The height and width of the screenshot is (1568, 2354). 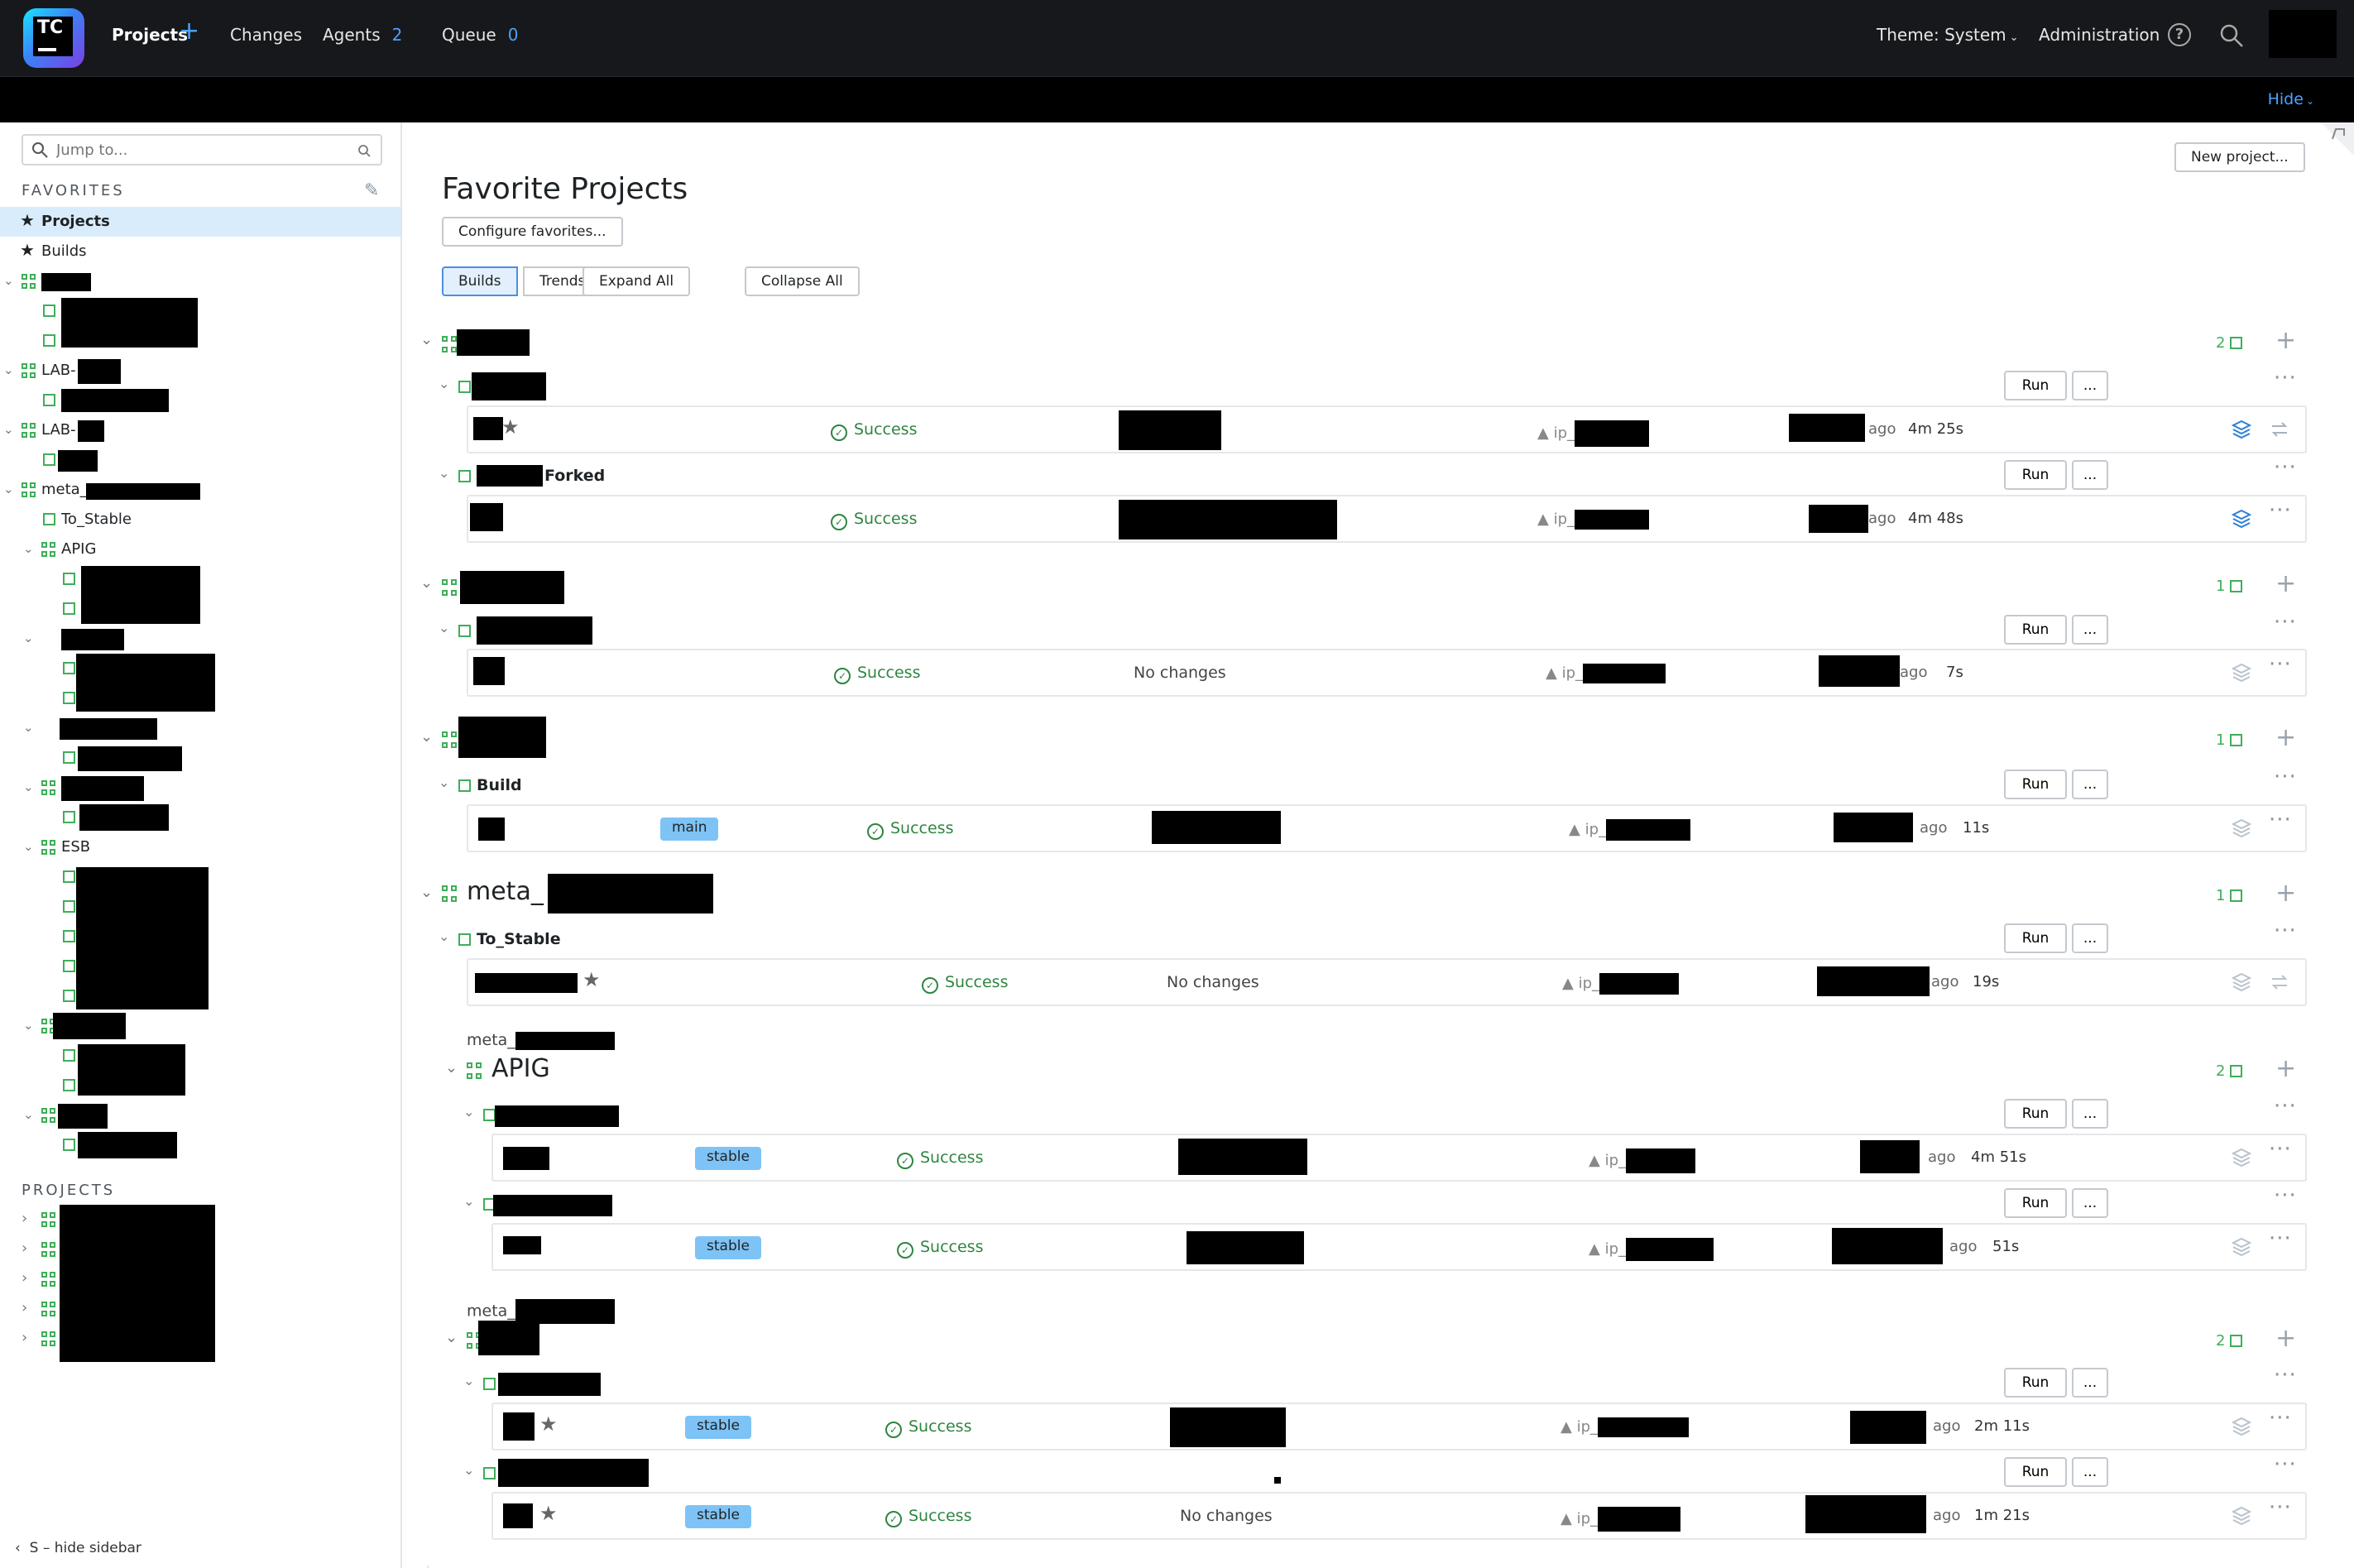 I want to click on hide-link: Hide ⌄, so click(x=2291, y=99).